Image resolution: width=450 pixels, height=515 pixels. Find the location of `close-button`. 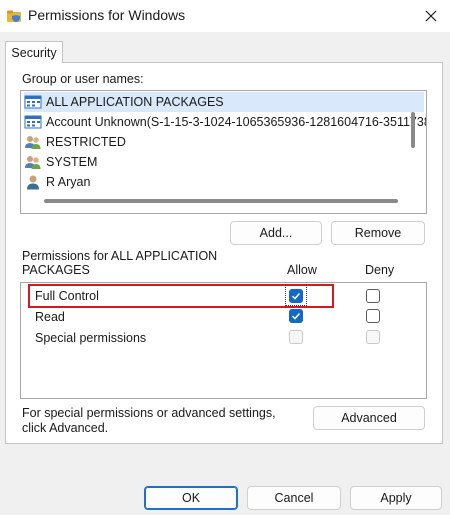

close-button is located at coordinates (431, 16).